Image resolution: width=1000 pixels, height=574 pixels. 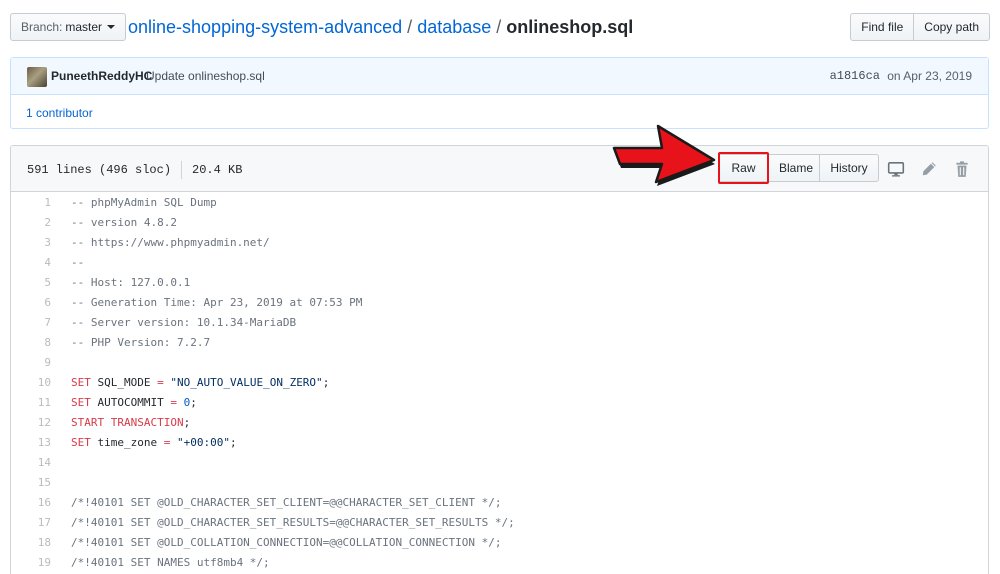 What do you see at coordinates (36, 543) in the screenshot?
I see `line-number: 18` at bounding box center [36, 543].